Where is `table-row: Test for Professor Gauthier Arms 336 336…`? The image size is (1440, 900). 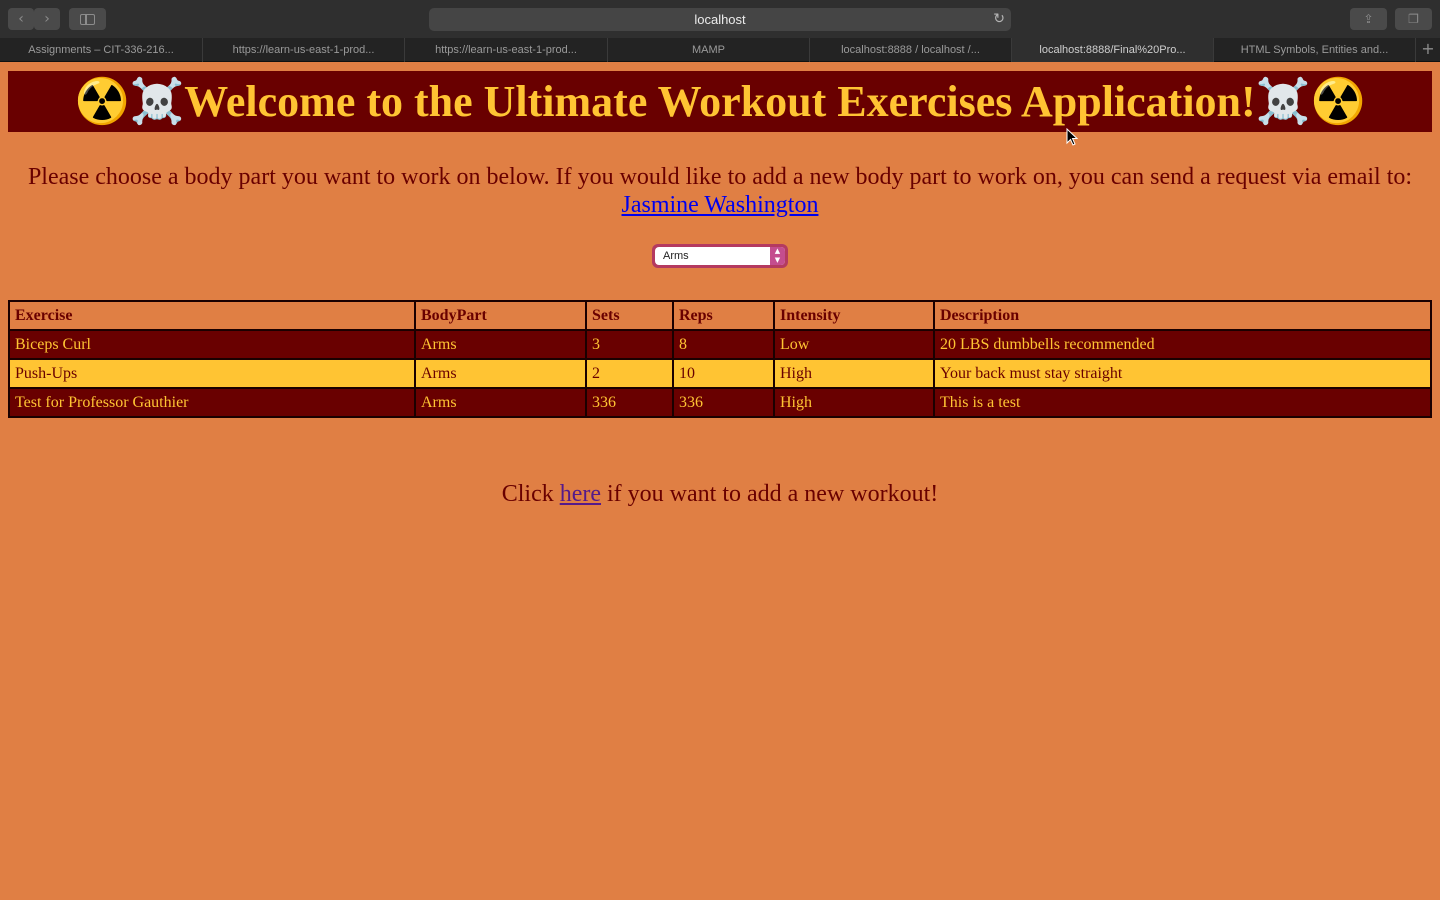 table-row: Test for Professor Gauthier Arms 336 336… is located at coordinates (720, 402).